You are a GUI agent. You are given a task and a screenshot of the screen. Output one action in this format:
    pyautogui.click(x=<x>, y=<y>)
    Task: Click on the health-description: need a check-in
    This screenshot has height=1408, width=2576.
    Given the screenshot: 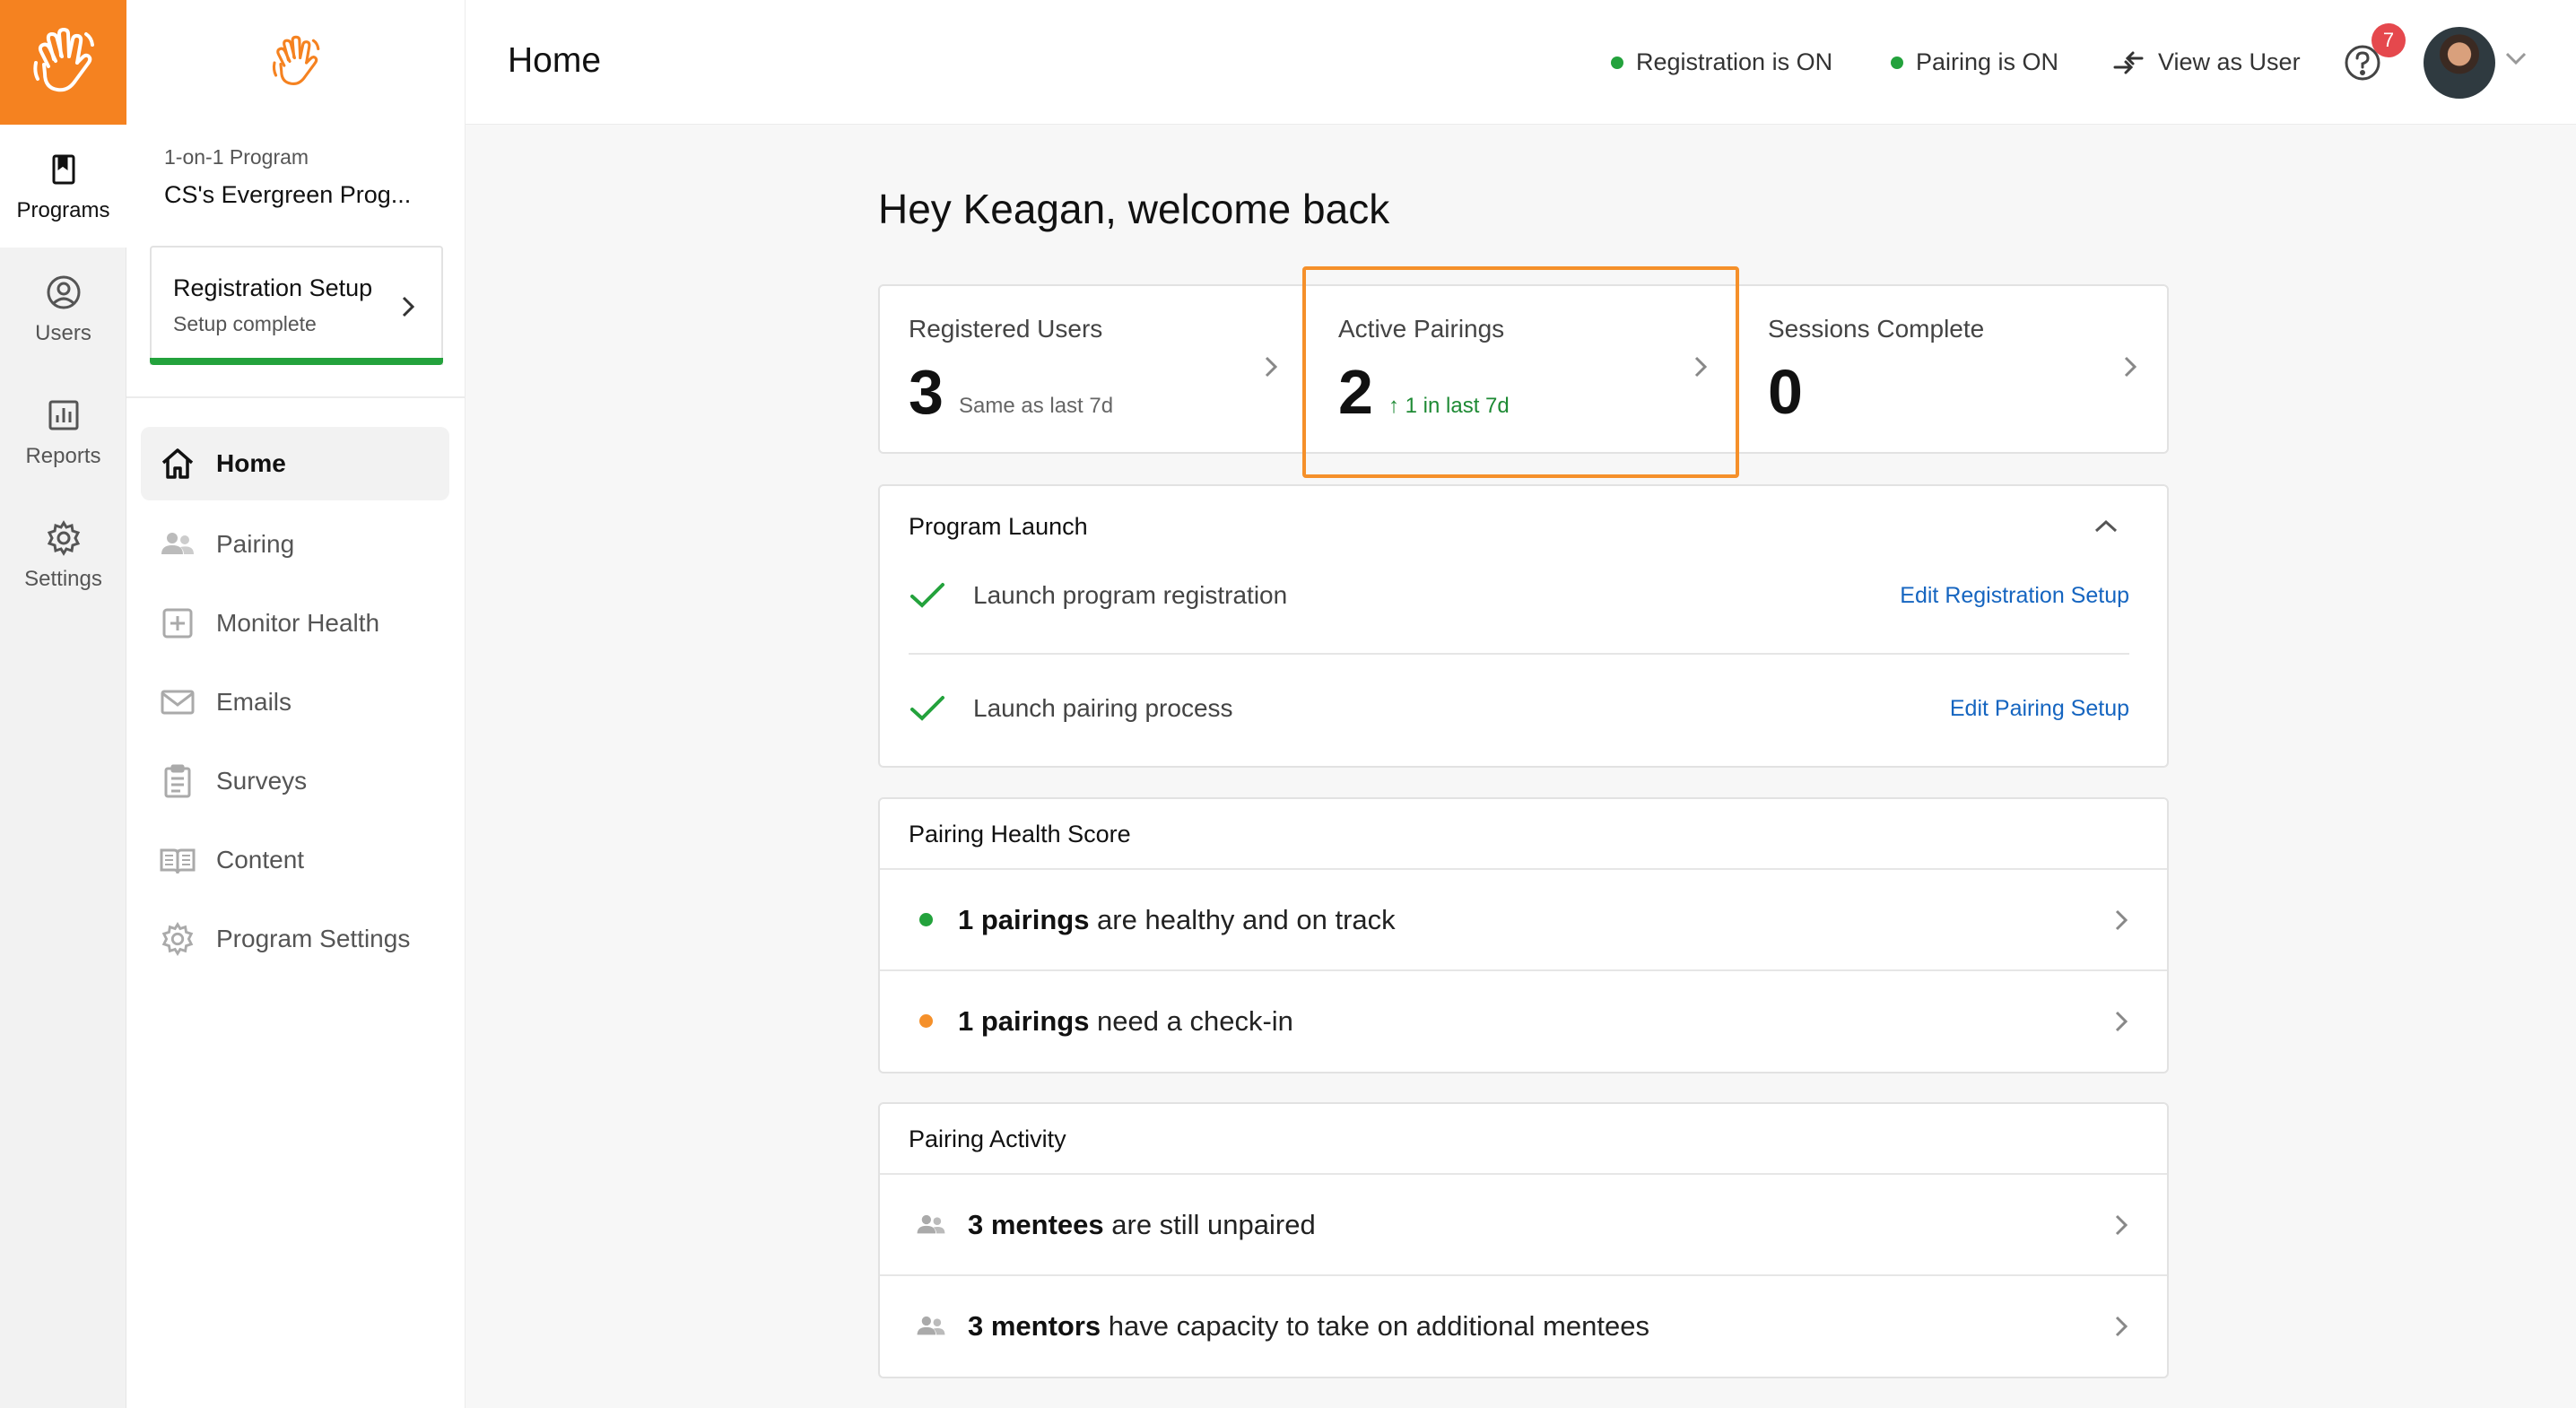 What is the action you would take?
    pyautogui.click(x=1191, y=1021)
    